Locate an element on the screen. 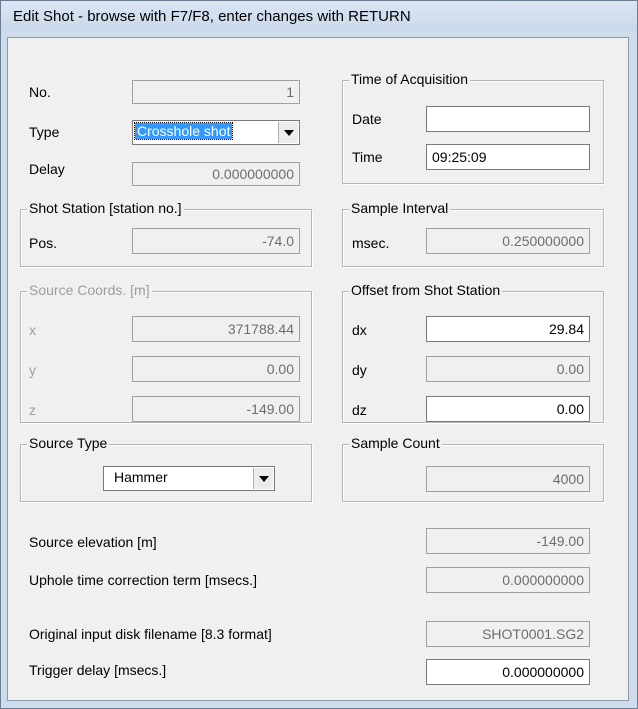 The width and height of the screenshot is (638, 709). source-elevation-field: -149.00 is located at coordinates (508, 541).